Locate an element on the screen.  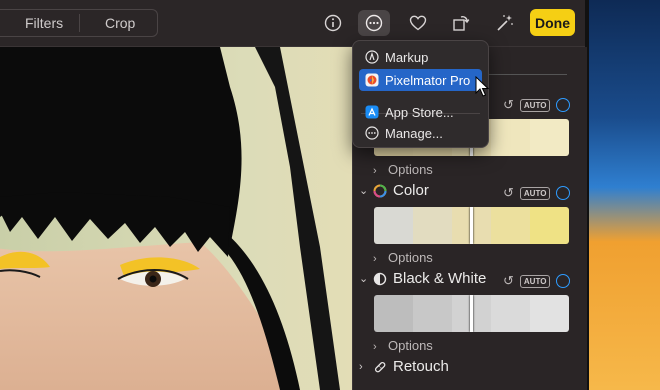
section-retouch: › Retouch is located at coordinates (404, 366).